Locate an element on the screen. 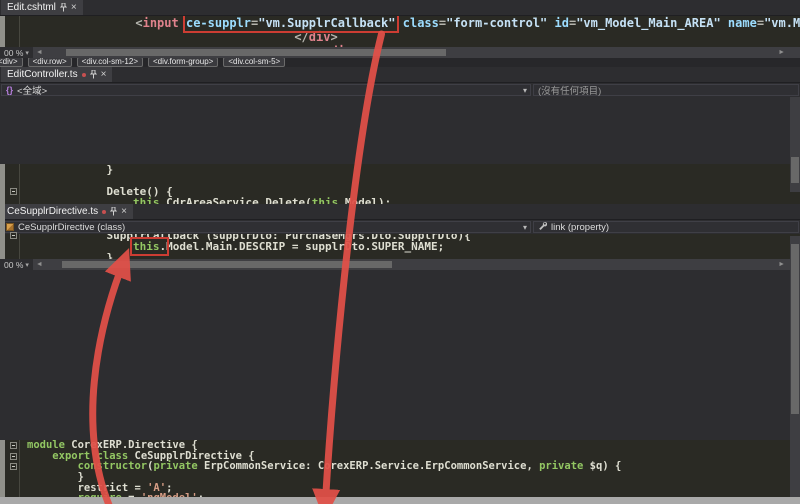 This screenshot has height=504, width=800. tab-label: Edit.cshtml is located at coordinates (31, 7).